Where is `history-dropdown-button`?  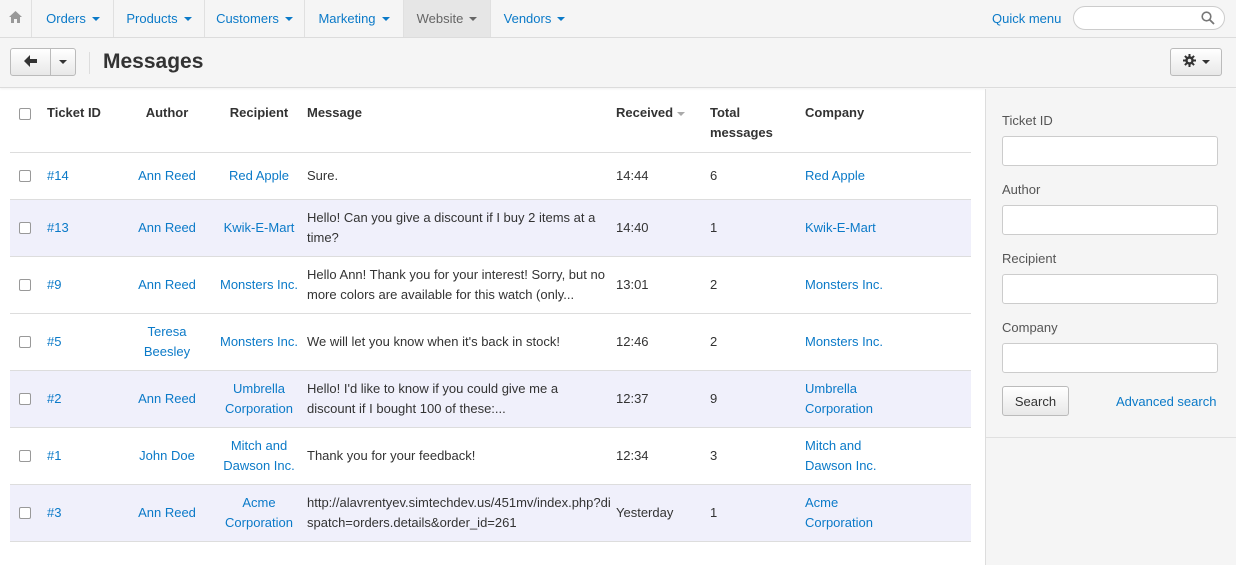
history-dropdown-button is located at coordinates (63, 62).